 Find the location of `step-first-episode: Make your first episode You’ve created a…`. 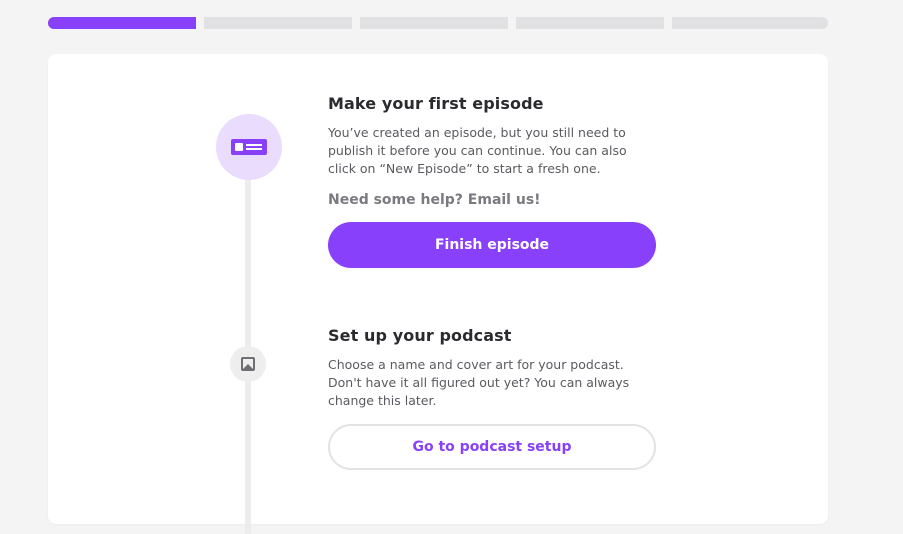

step-first-episode: Make your first episode You’ve created a… is located at coordinates (493, 181).